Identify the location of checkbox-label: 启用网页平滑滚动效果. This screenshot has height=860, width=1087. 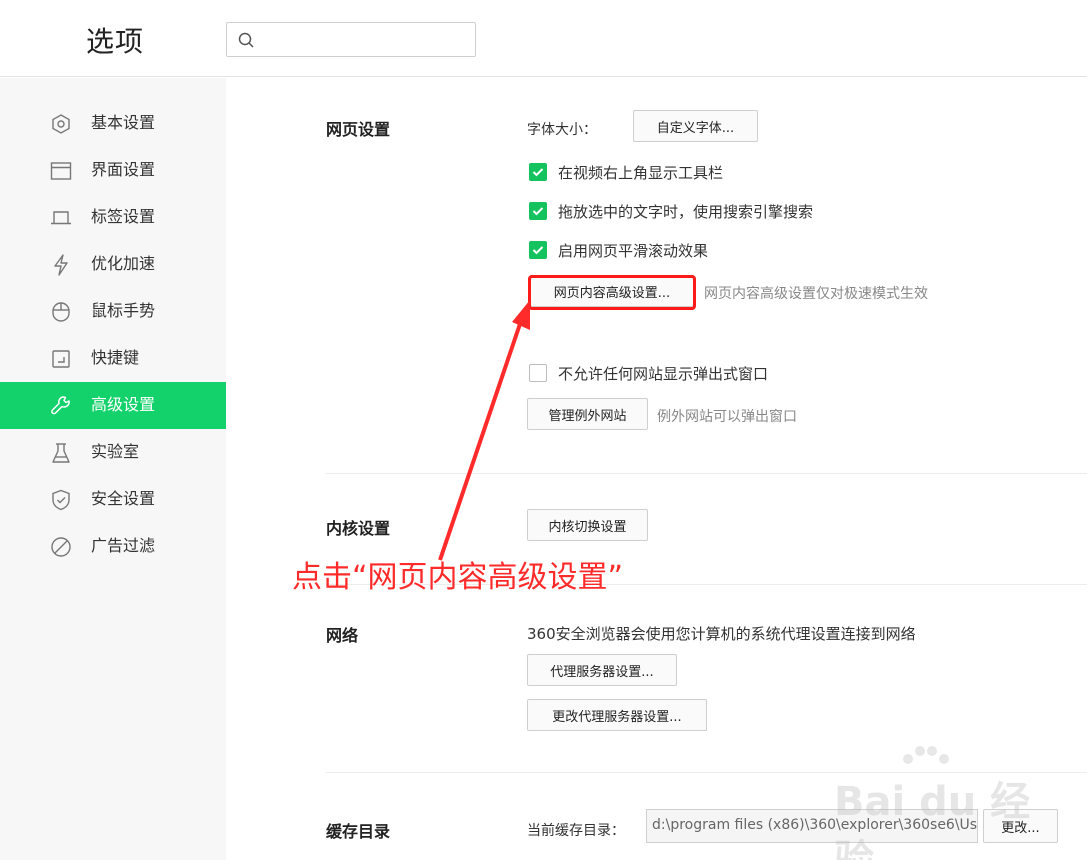
(633, 250).